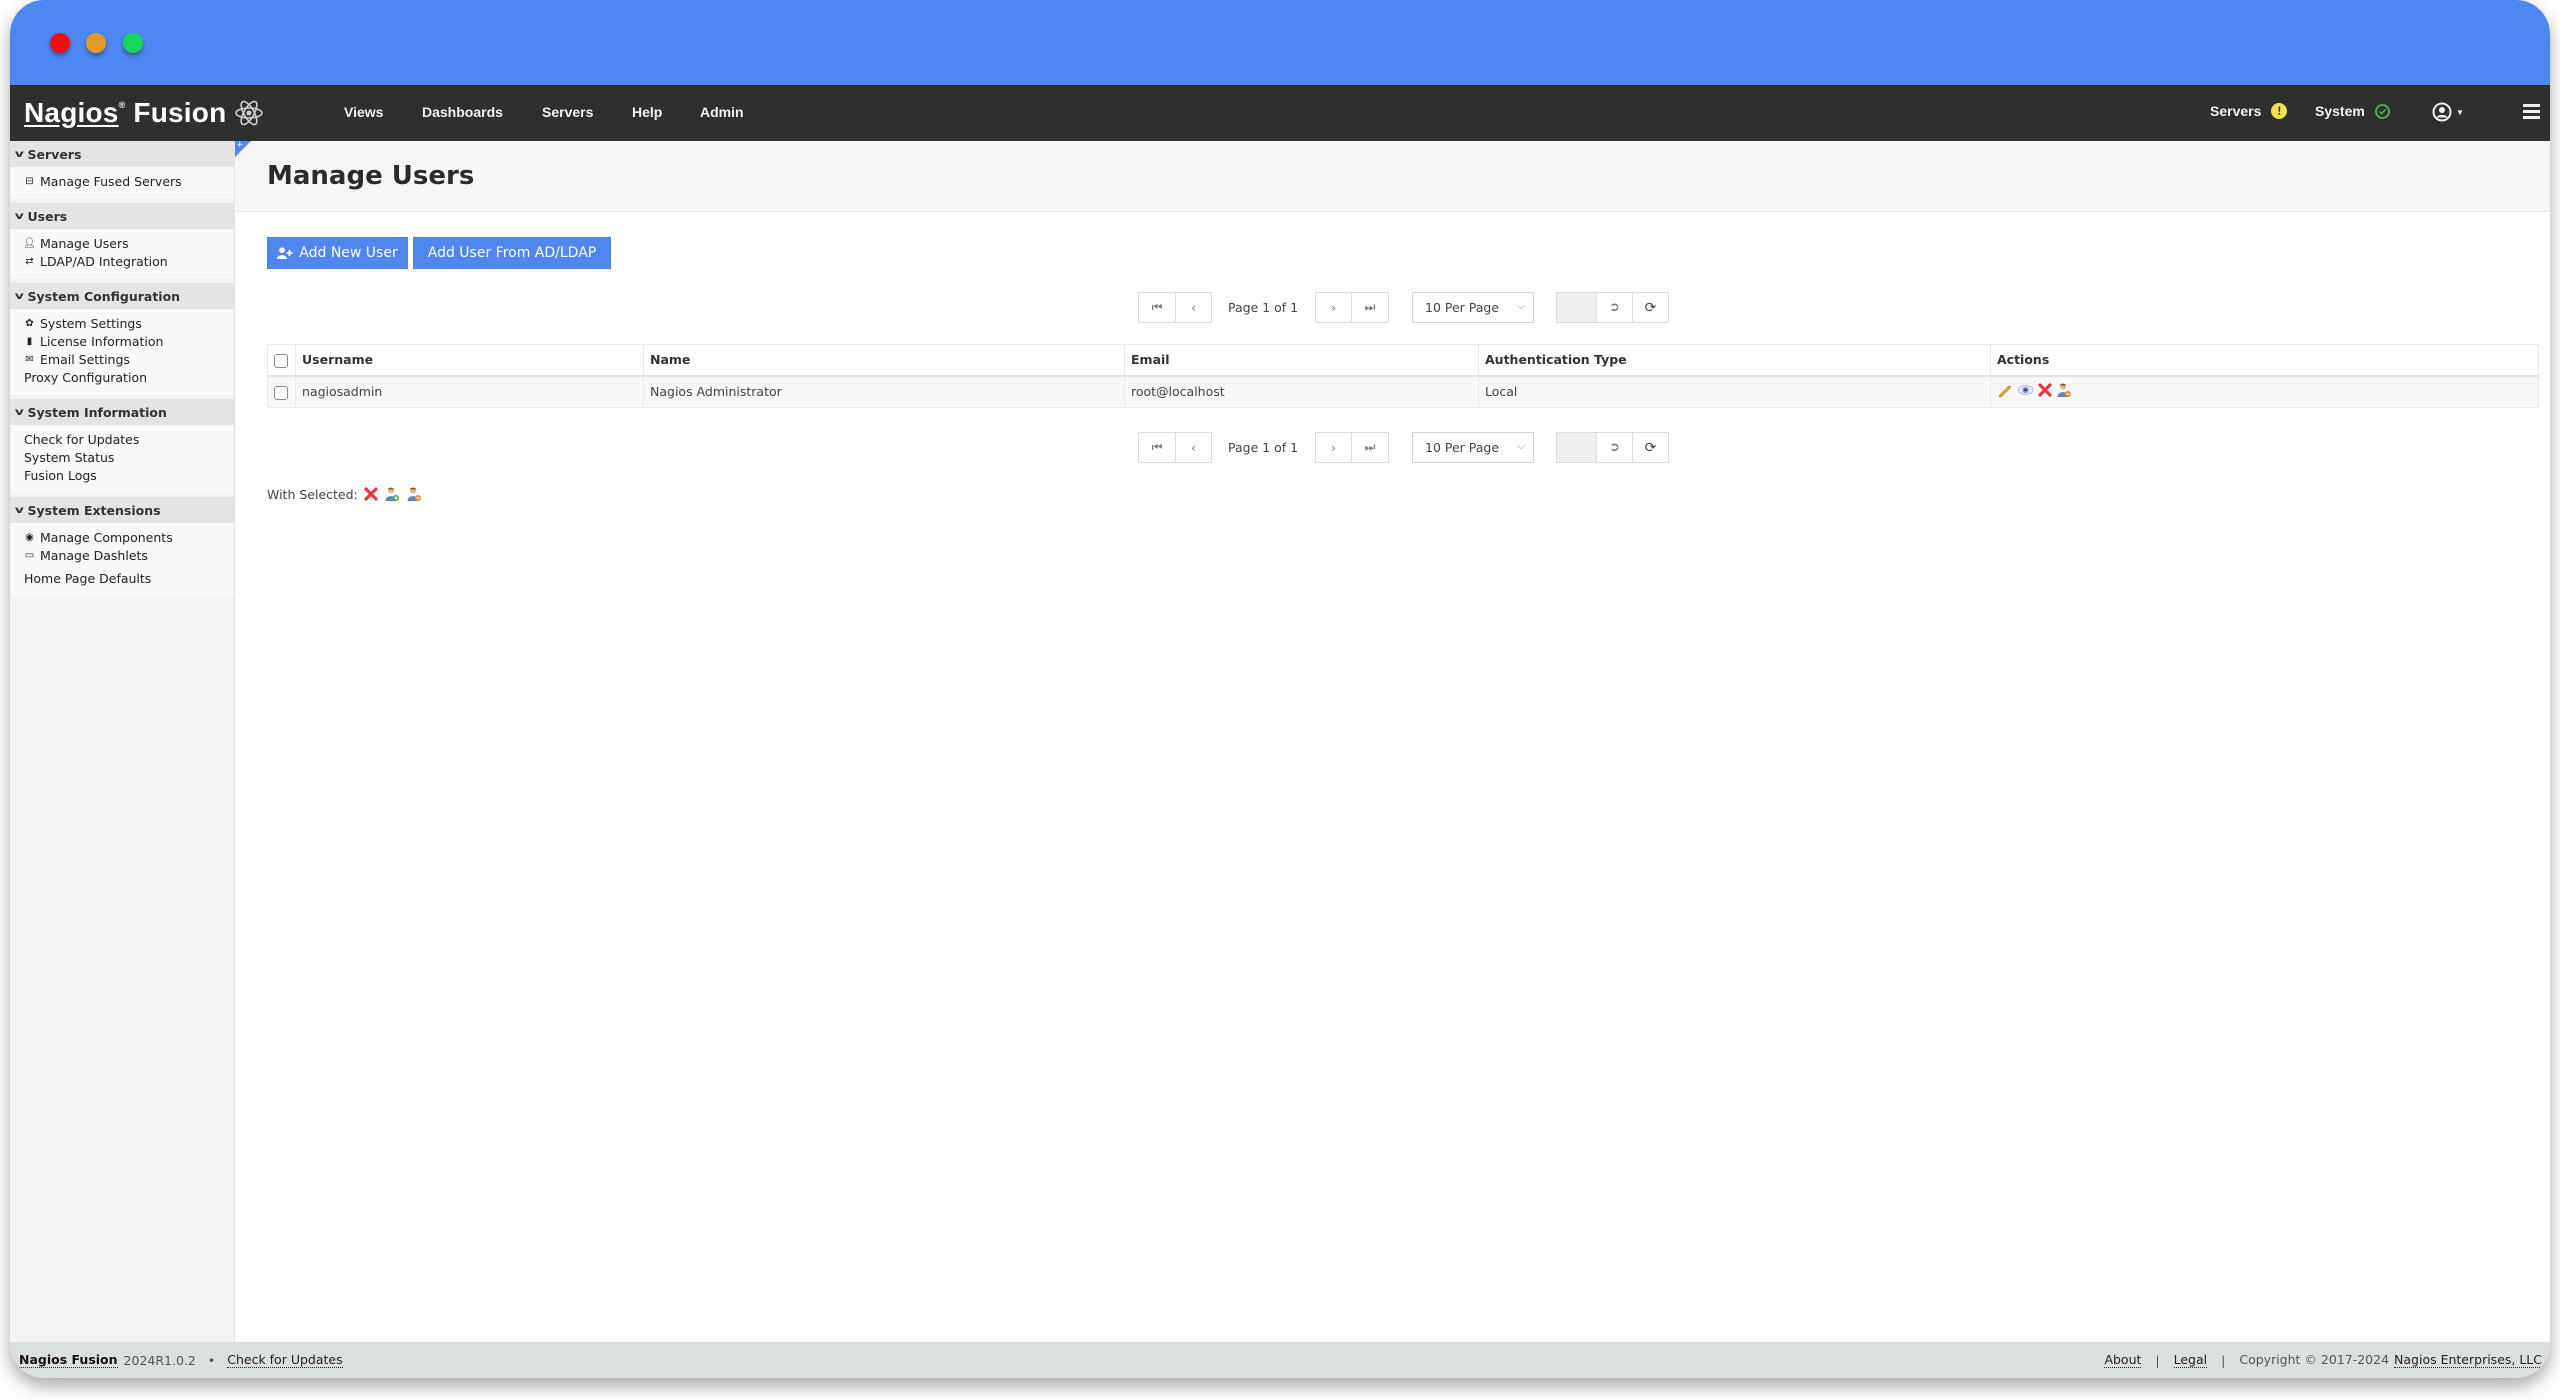  Describe the element at coordinates (249, 113) in the screenshot. I see `atom-icon` at that location.